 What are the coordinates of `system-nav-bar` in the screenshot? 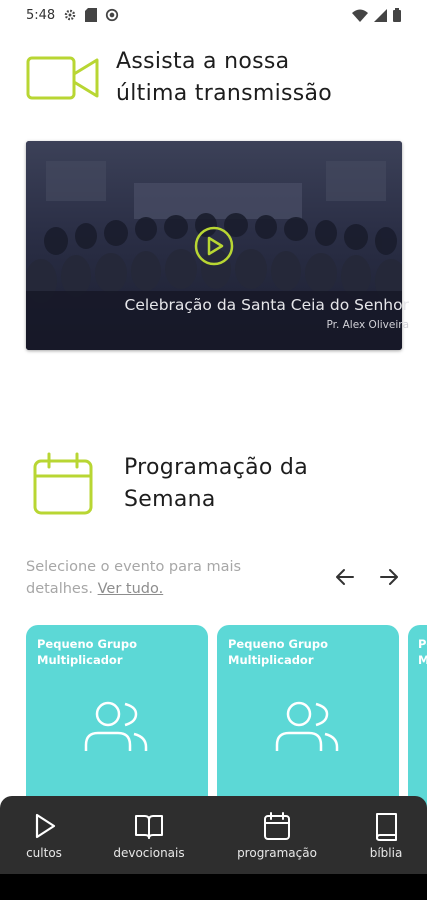 It's located at (213, 887).